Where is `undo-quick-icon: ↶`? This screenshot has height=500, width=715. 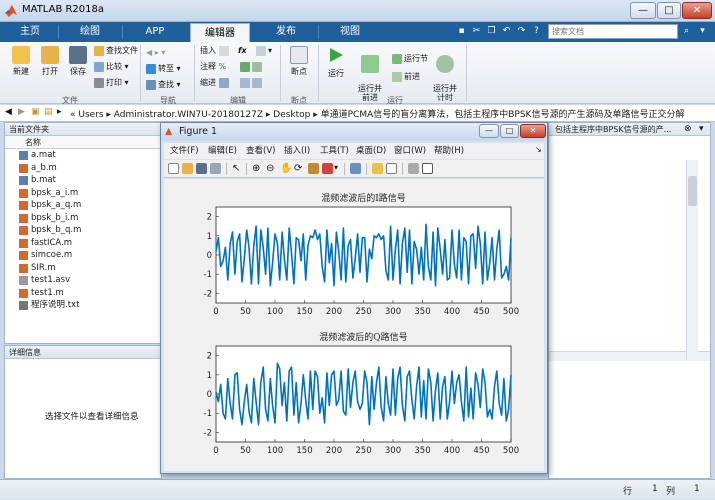
undo-quick-icon: ↶ is located at coordinates (506, 31).